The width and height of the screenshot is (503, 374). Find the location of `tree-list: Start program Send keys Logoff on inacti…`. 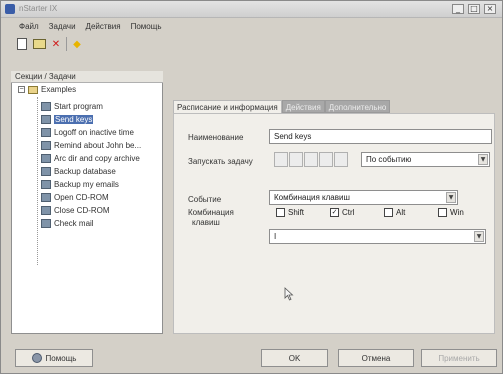

tree-list: Start program Send keys Logoff on inacti… is located at coordinates (91, 165).